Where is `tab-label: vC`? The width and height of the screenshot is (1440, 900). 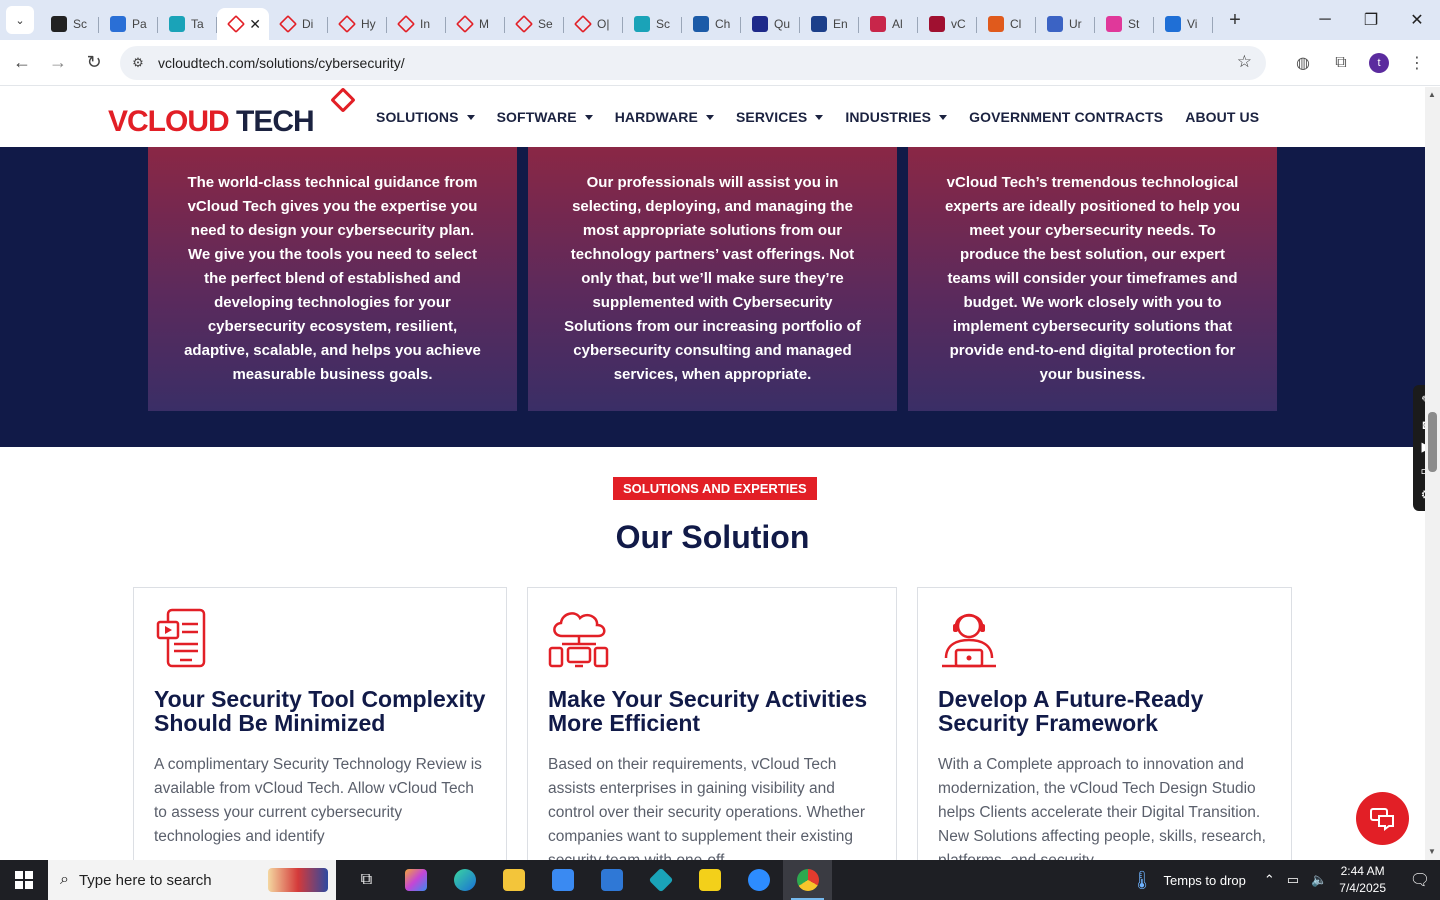
tab-label: vC is located at coordinates (958, 24).